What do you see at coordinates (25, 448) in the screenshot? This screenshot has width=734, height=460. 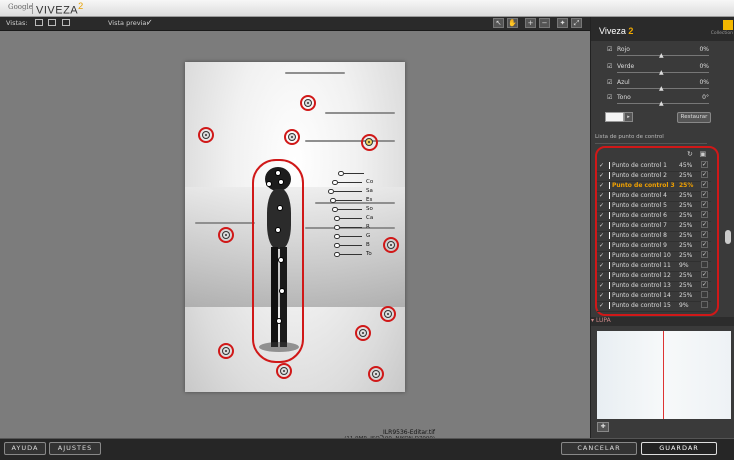 I see `help-button: AYUDA` at bounding box center [25, 448].